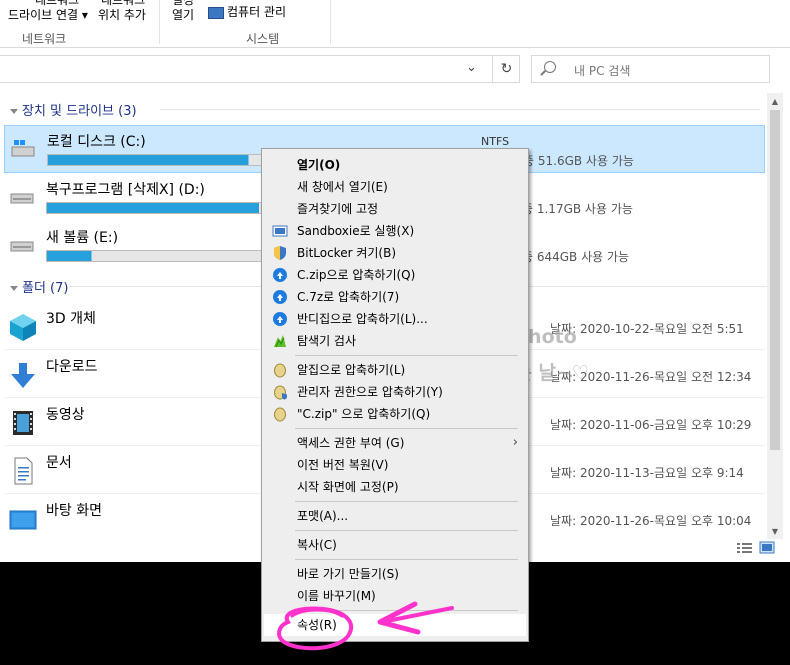 The height and width of the screenshot is (665, 790). What do you see at coordinates (74, 511) in the screenshot?
I see `folder-name: 바탕 화면` at bounding box center [74, 511].